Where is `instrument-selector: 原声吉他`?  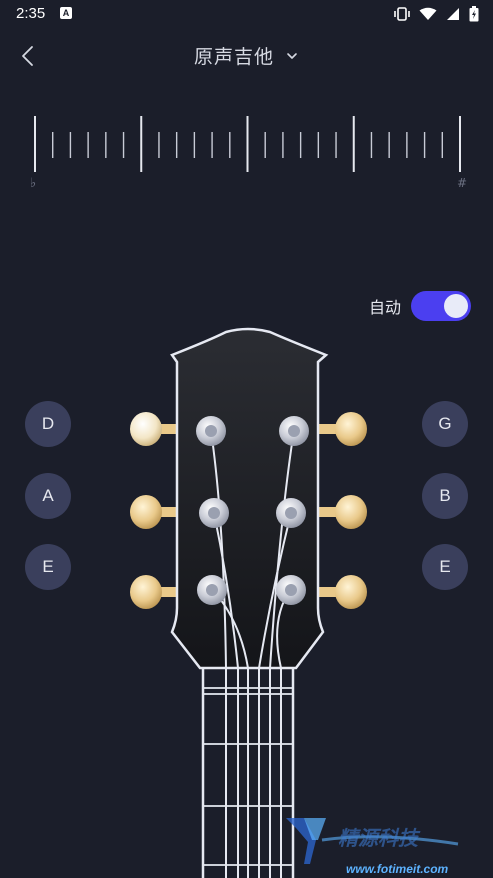 instrument-selector: 原声吉他 is located at coordinates (246, 55).